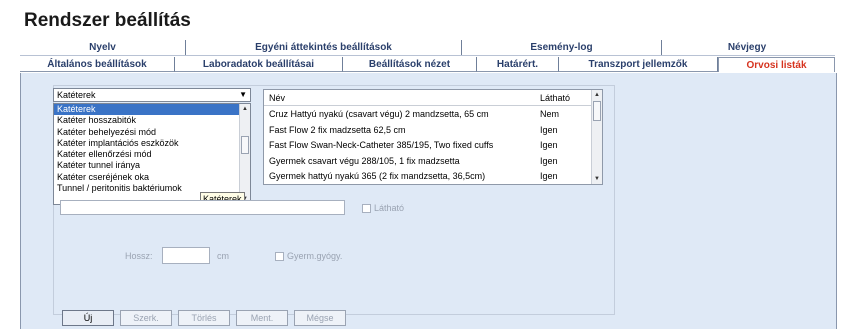  I want to click on dropdown-option: Katéter cseréjének oka, so click(152, 177).